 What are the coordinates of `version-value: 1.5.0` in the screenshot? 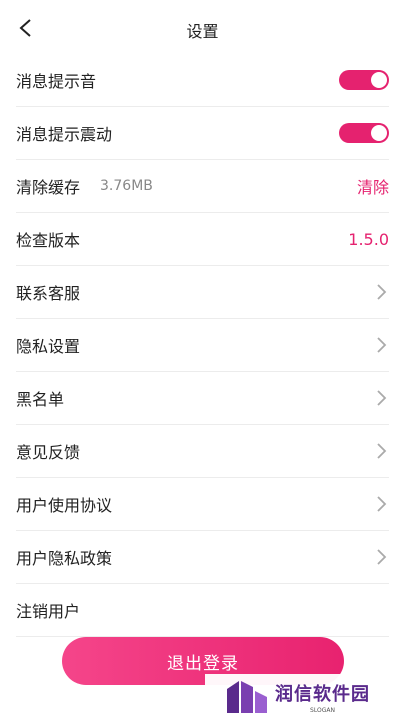 It's located at (368, 239).